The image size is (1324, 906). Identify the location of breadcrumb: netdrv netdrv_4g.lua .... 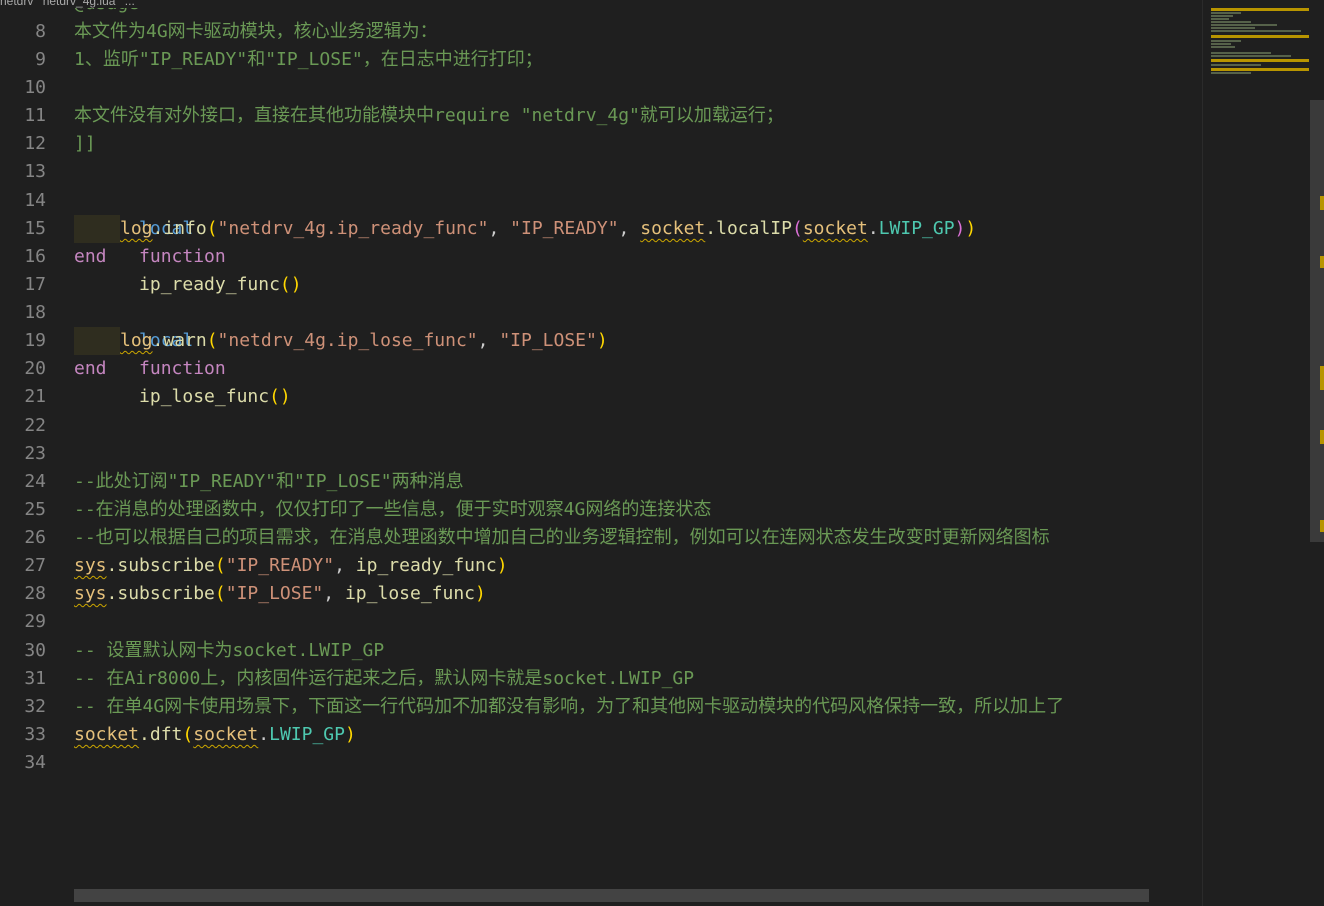
(600, 4).